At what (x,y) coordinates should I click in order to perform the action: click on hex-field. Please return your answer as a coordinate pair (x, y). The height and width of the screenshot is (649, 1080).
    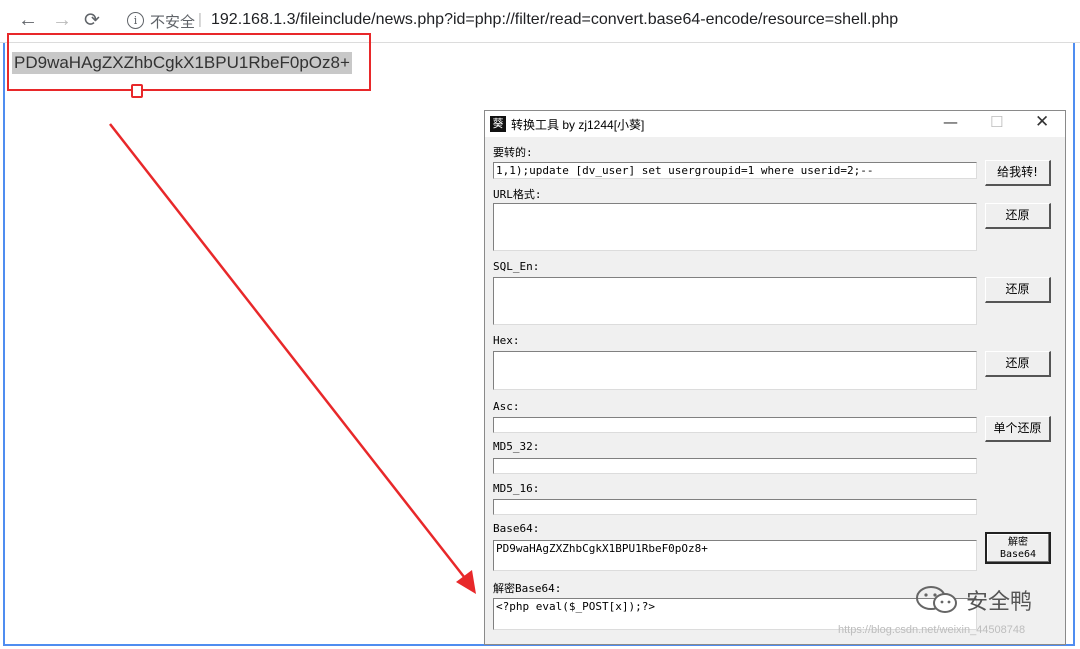
    Looking at the image, I should click on (735, 370).